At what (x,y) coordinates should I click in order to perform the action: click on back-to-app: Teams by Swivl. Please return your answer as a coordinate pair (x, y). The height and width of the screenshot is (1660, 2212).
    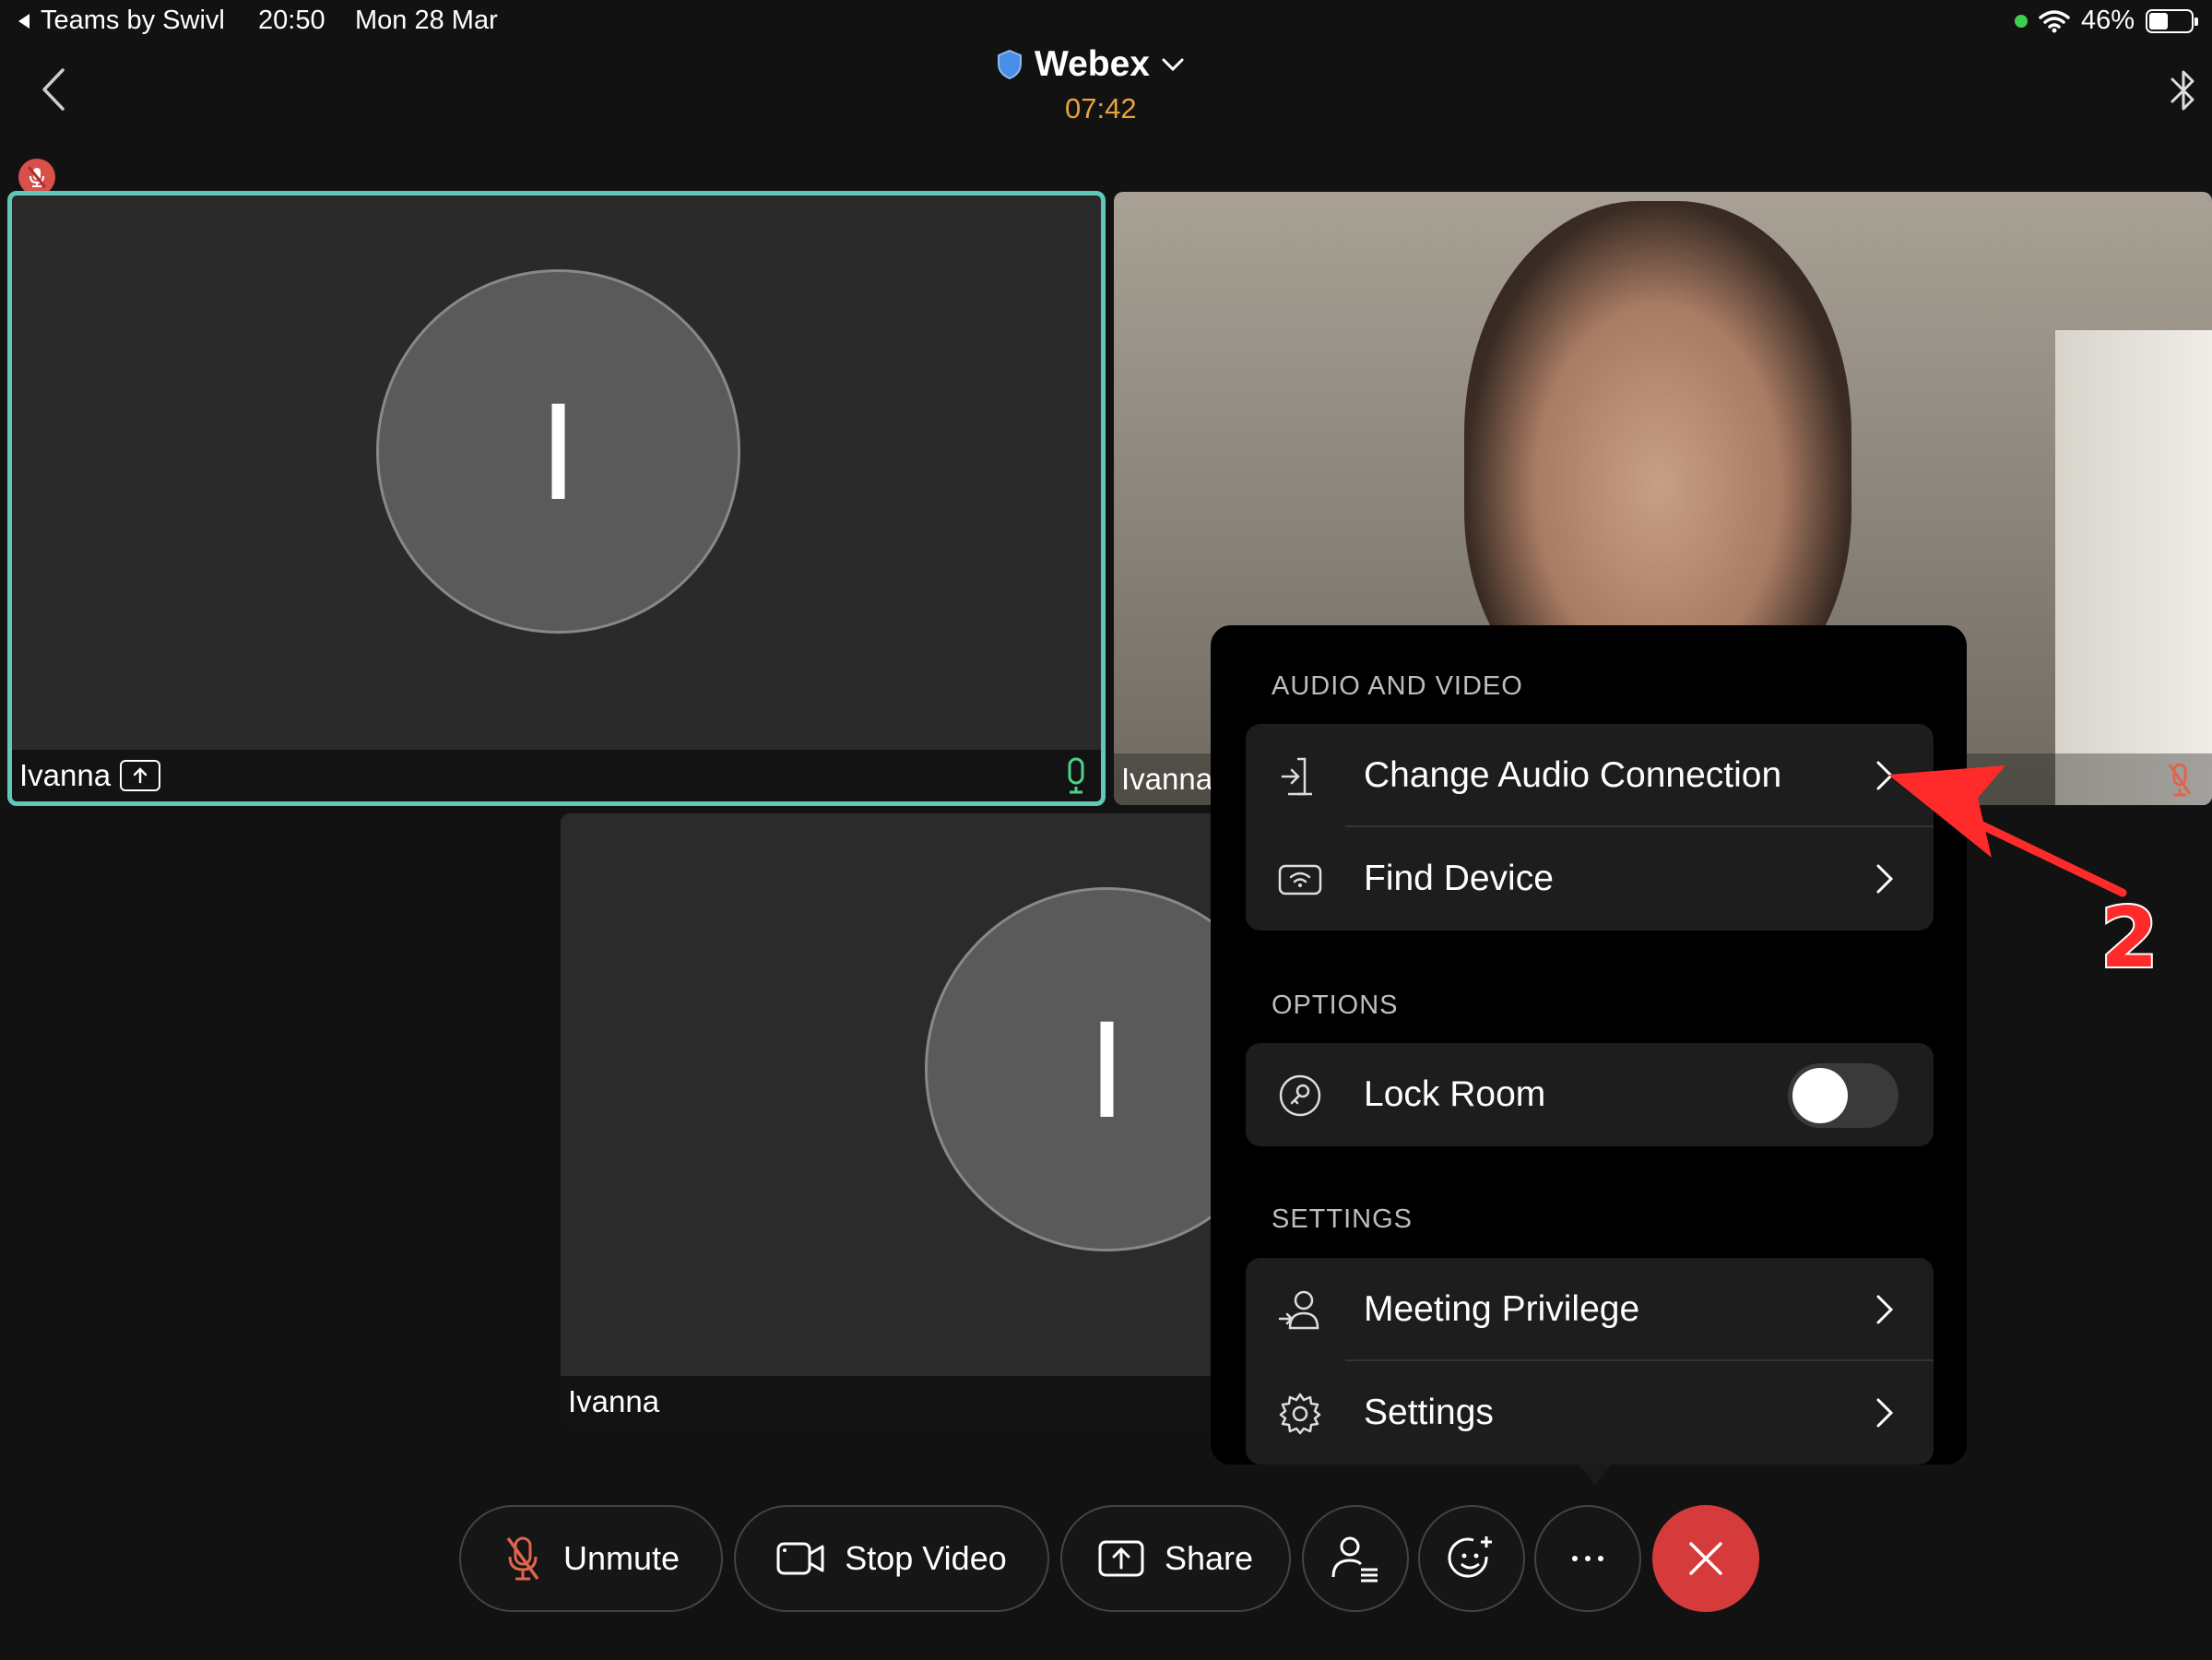
    Looking at the image, I should click on (121, 21).